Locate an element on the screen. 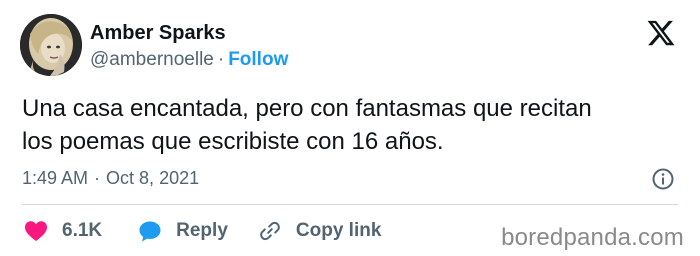 The height and width of the screenshot is (256, 700). timestamp: 1:49 AM · Oct 8, 2021 is located at coordinates (110, 178).